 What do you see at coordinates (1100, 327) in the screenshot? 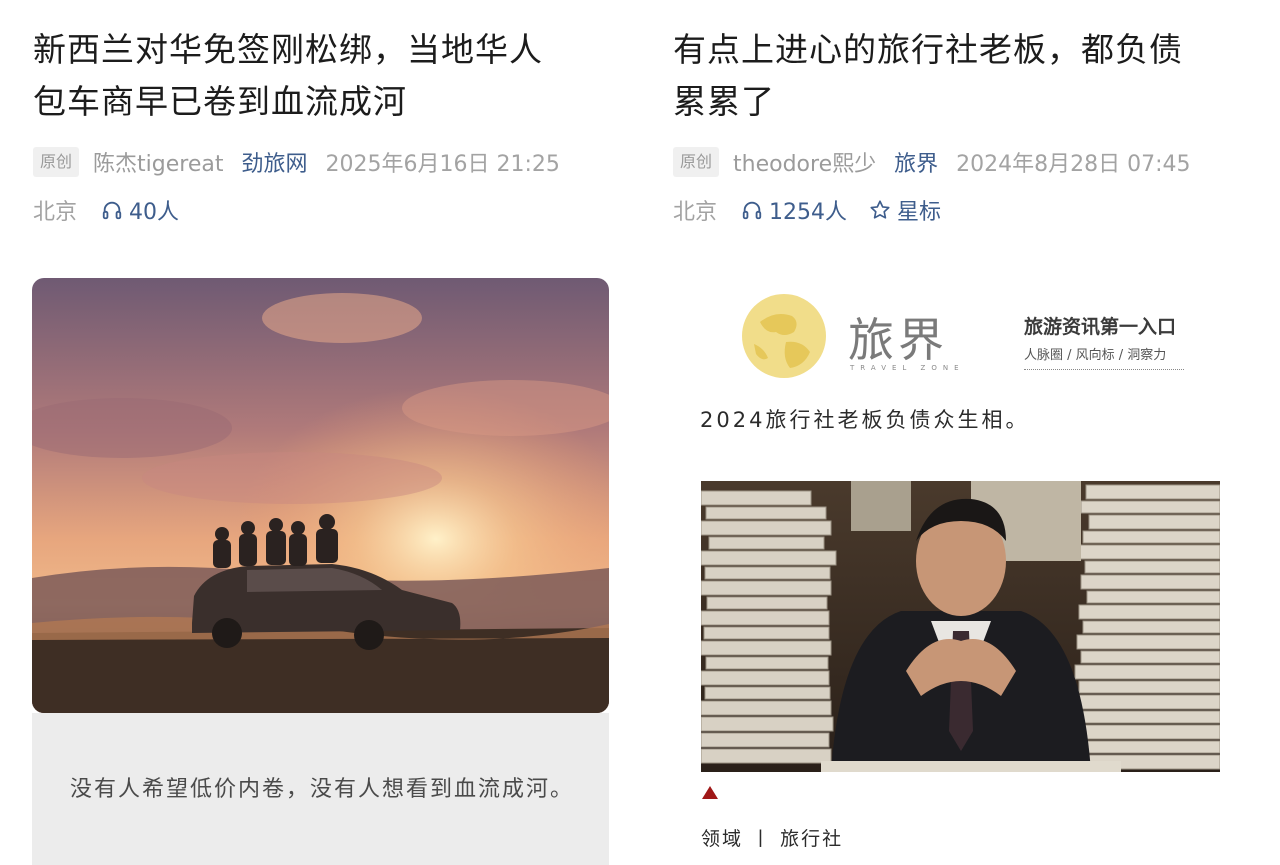
I see `brand-slogan: 旅游资讯第一入口` at bounding box center [1100, 327].